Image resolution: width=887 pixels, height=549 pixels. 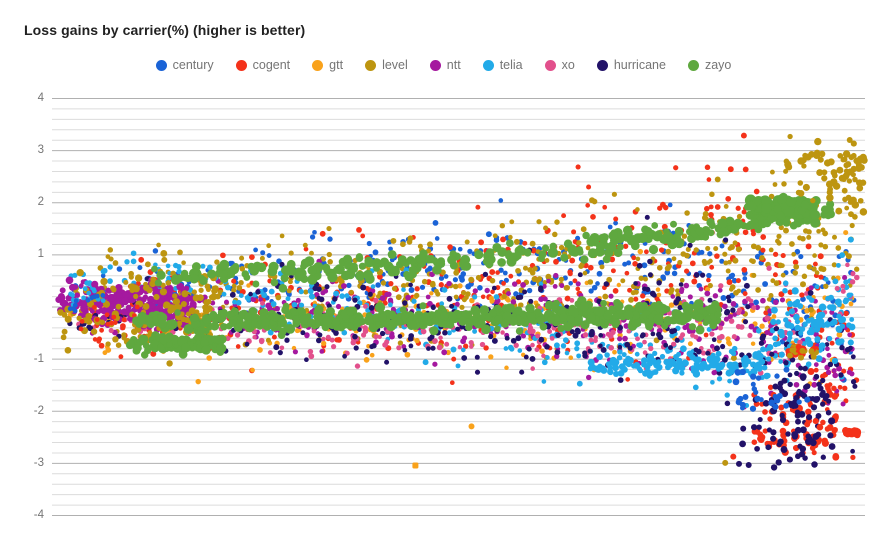 What do you see at coordinates (38, 462) in the screenshot?
I see `y-tick-label: -3` at bounding box center [38, 462].